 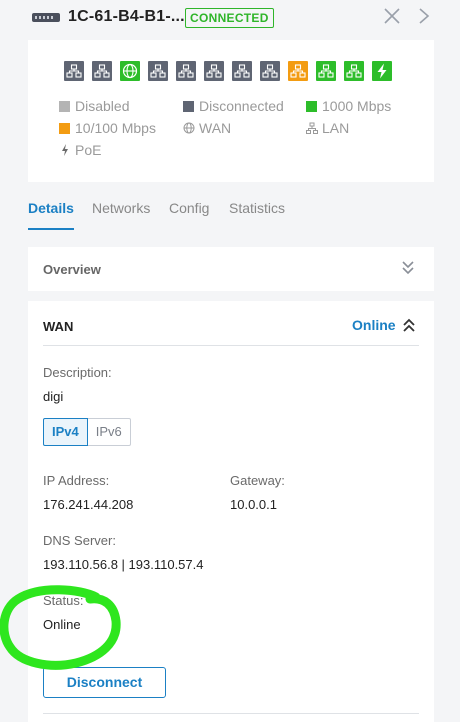 I want to click on port-11-icon, so click(x=354, y=71).